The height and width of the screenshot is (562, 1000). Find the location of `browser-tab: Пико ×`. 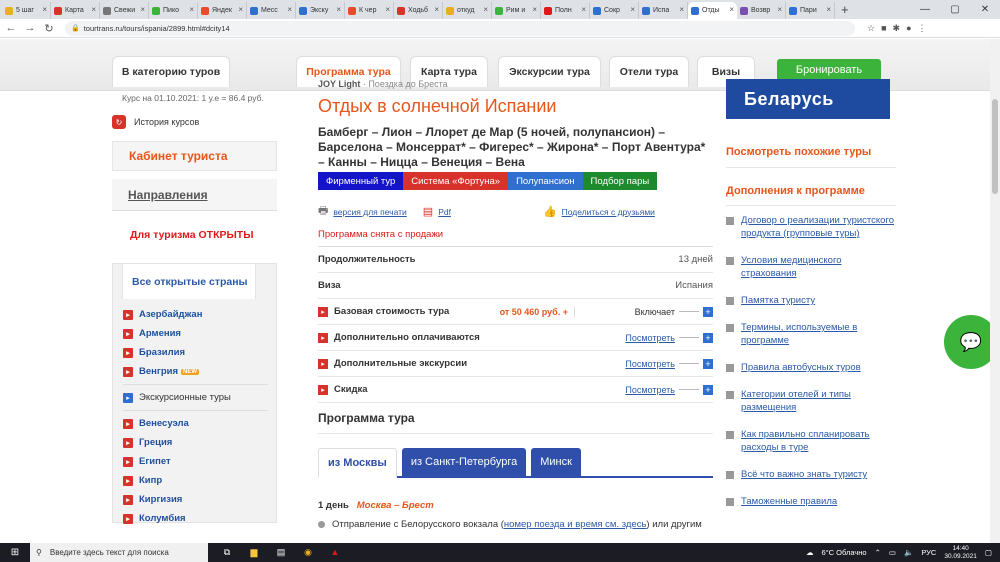

browser-tab: Пико × is located at coordinates (173, 10).